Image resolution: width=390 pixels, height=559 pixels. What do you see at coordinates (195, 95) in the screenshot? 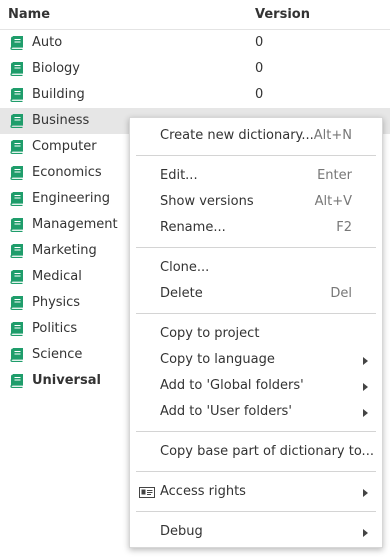
I see `dictionary-row: Building 0` at bounding box center [195, 95].